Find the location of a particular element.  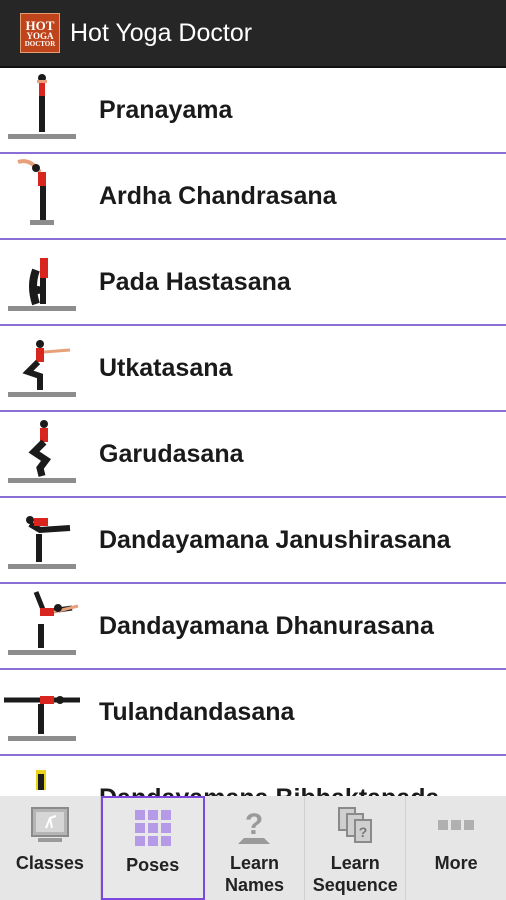

pose-item-dandayamana-dhanurasana: Dandayamana Dhanurasana is located at coordinates (253, 627).